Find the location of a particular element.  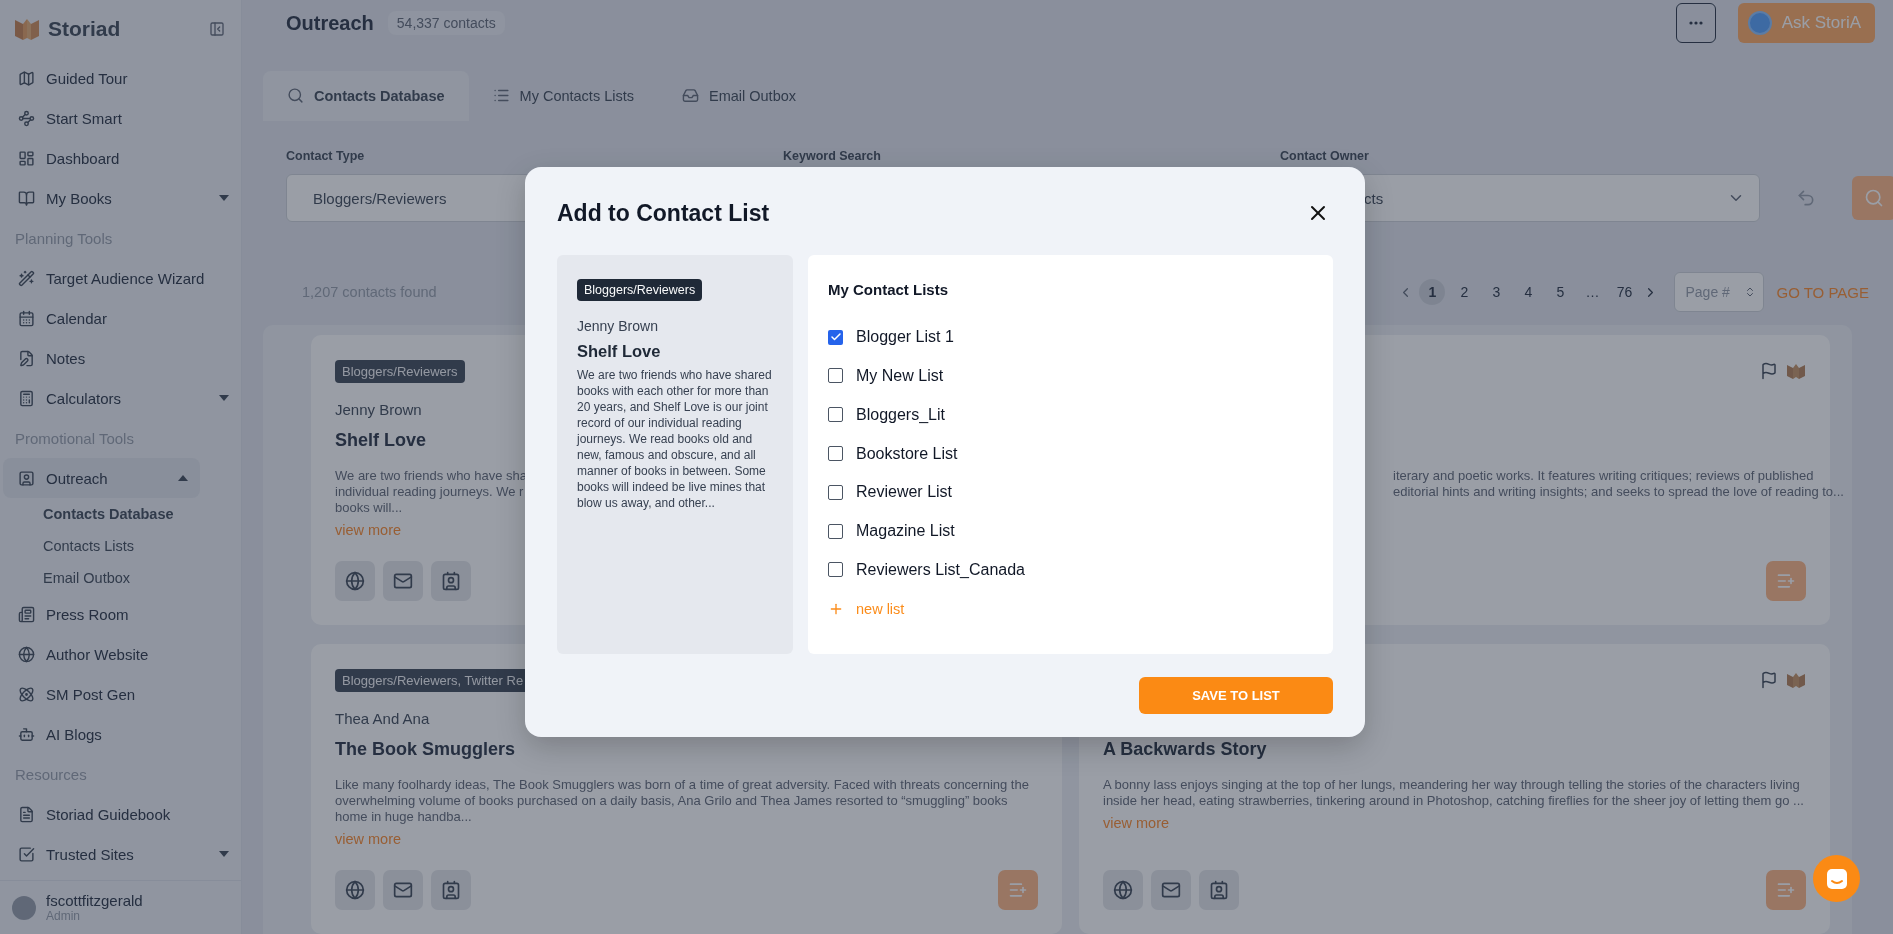

page-title: Outreach is located at coordinates (330, 23).